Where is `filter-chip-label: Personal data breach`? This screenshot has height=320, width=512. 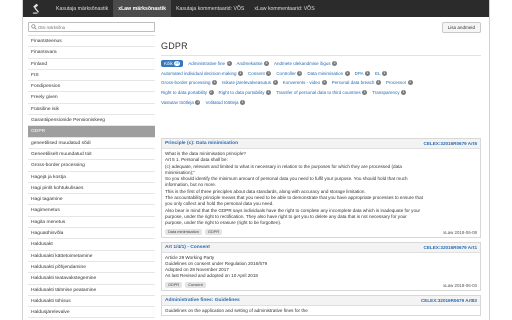 filter-chip-label: Personal data breach is located at coordinates (353, 83).